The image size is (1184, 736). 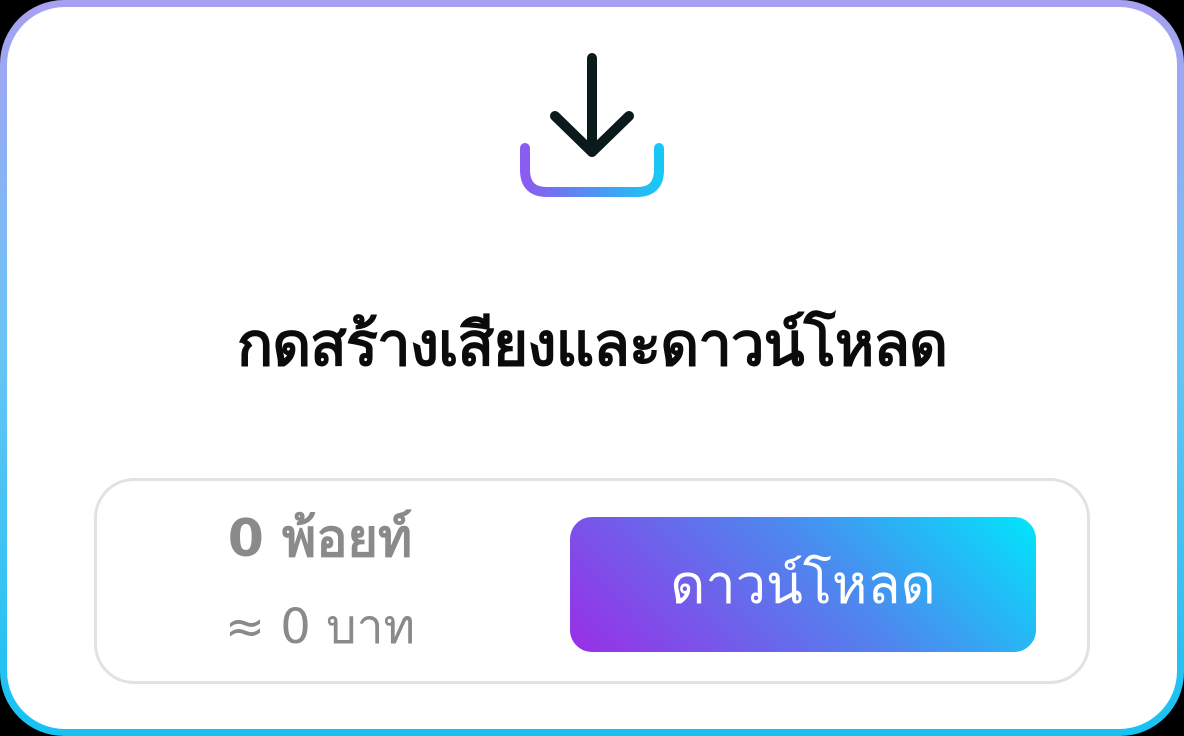 I want to click on page-title: กดสร้างเสียงและดาวน์โหลด, so click(x=592, y=345).